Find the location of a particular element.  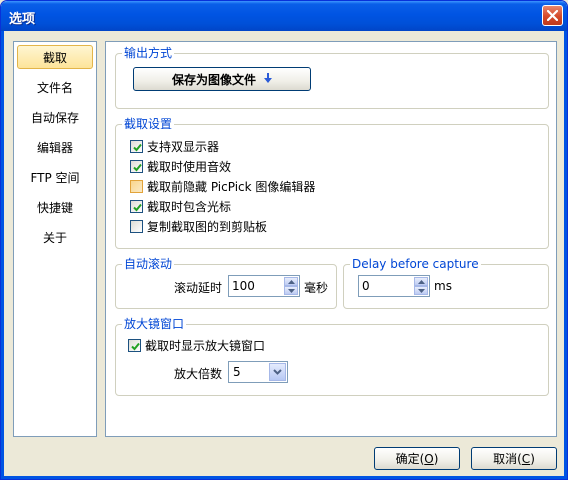

delay-group: Delay before capture 0 ms is located at coordinates (446, 283).